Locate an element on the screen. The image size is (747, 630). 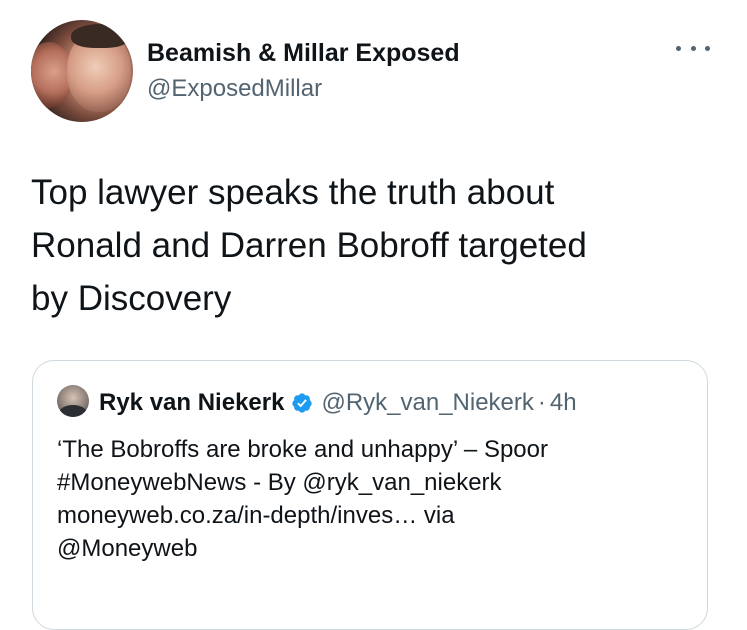
more-horizontal-icon is located at coordinates (693, 48).